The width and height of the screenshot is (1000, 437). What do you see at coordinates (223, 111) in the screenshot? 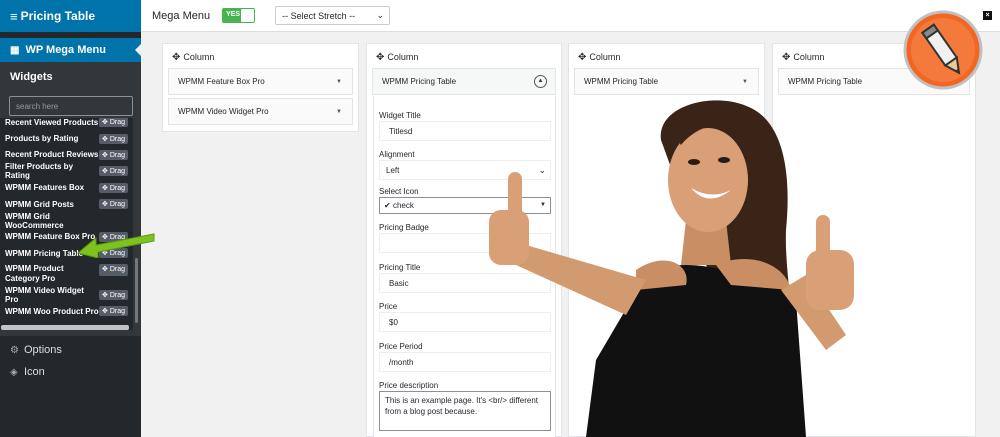
I see `column-widget-title: WPMM Video Widget Pro` at bounding box center [223, 111].